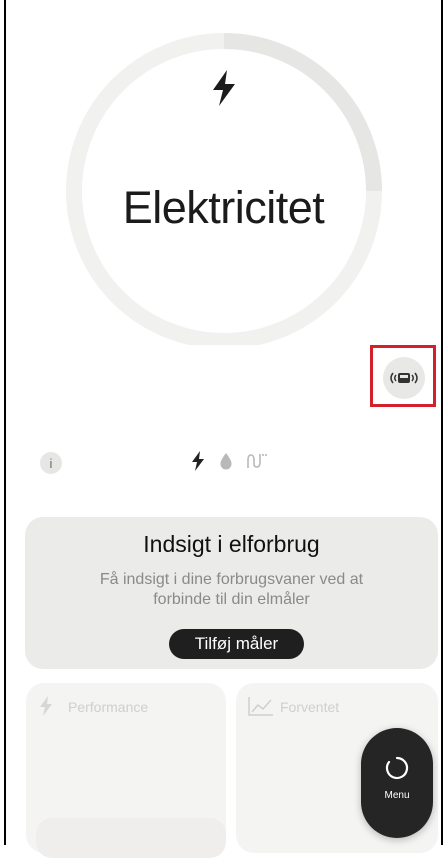 This screenshot has width=447, height=858. What do you see at coordinates (236, 644) in the screenshot?
I see `add-meter-button: Tilføj måler` at bounding box center [236, 644].